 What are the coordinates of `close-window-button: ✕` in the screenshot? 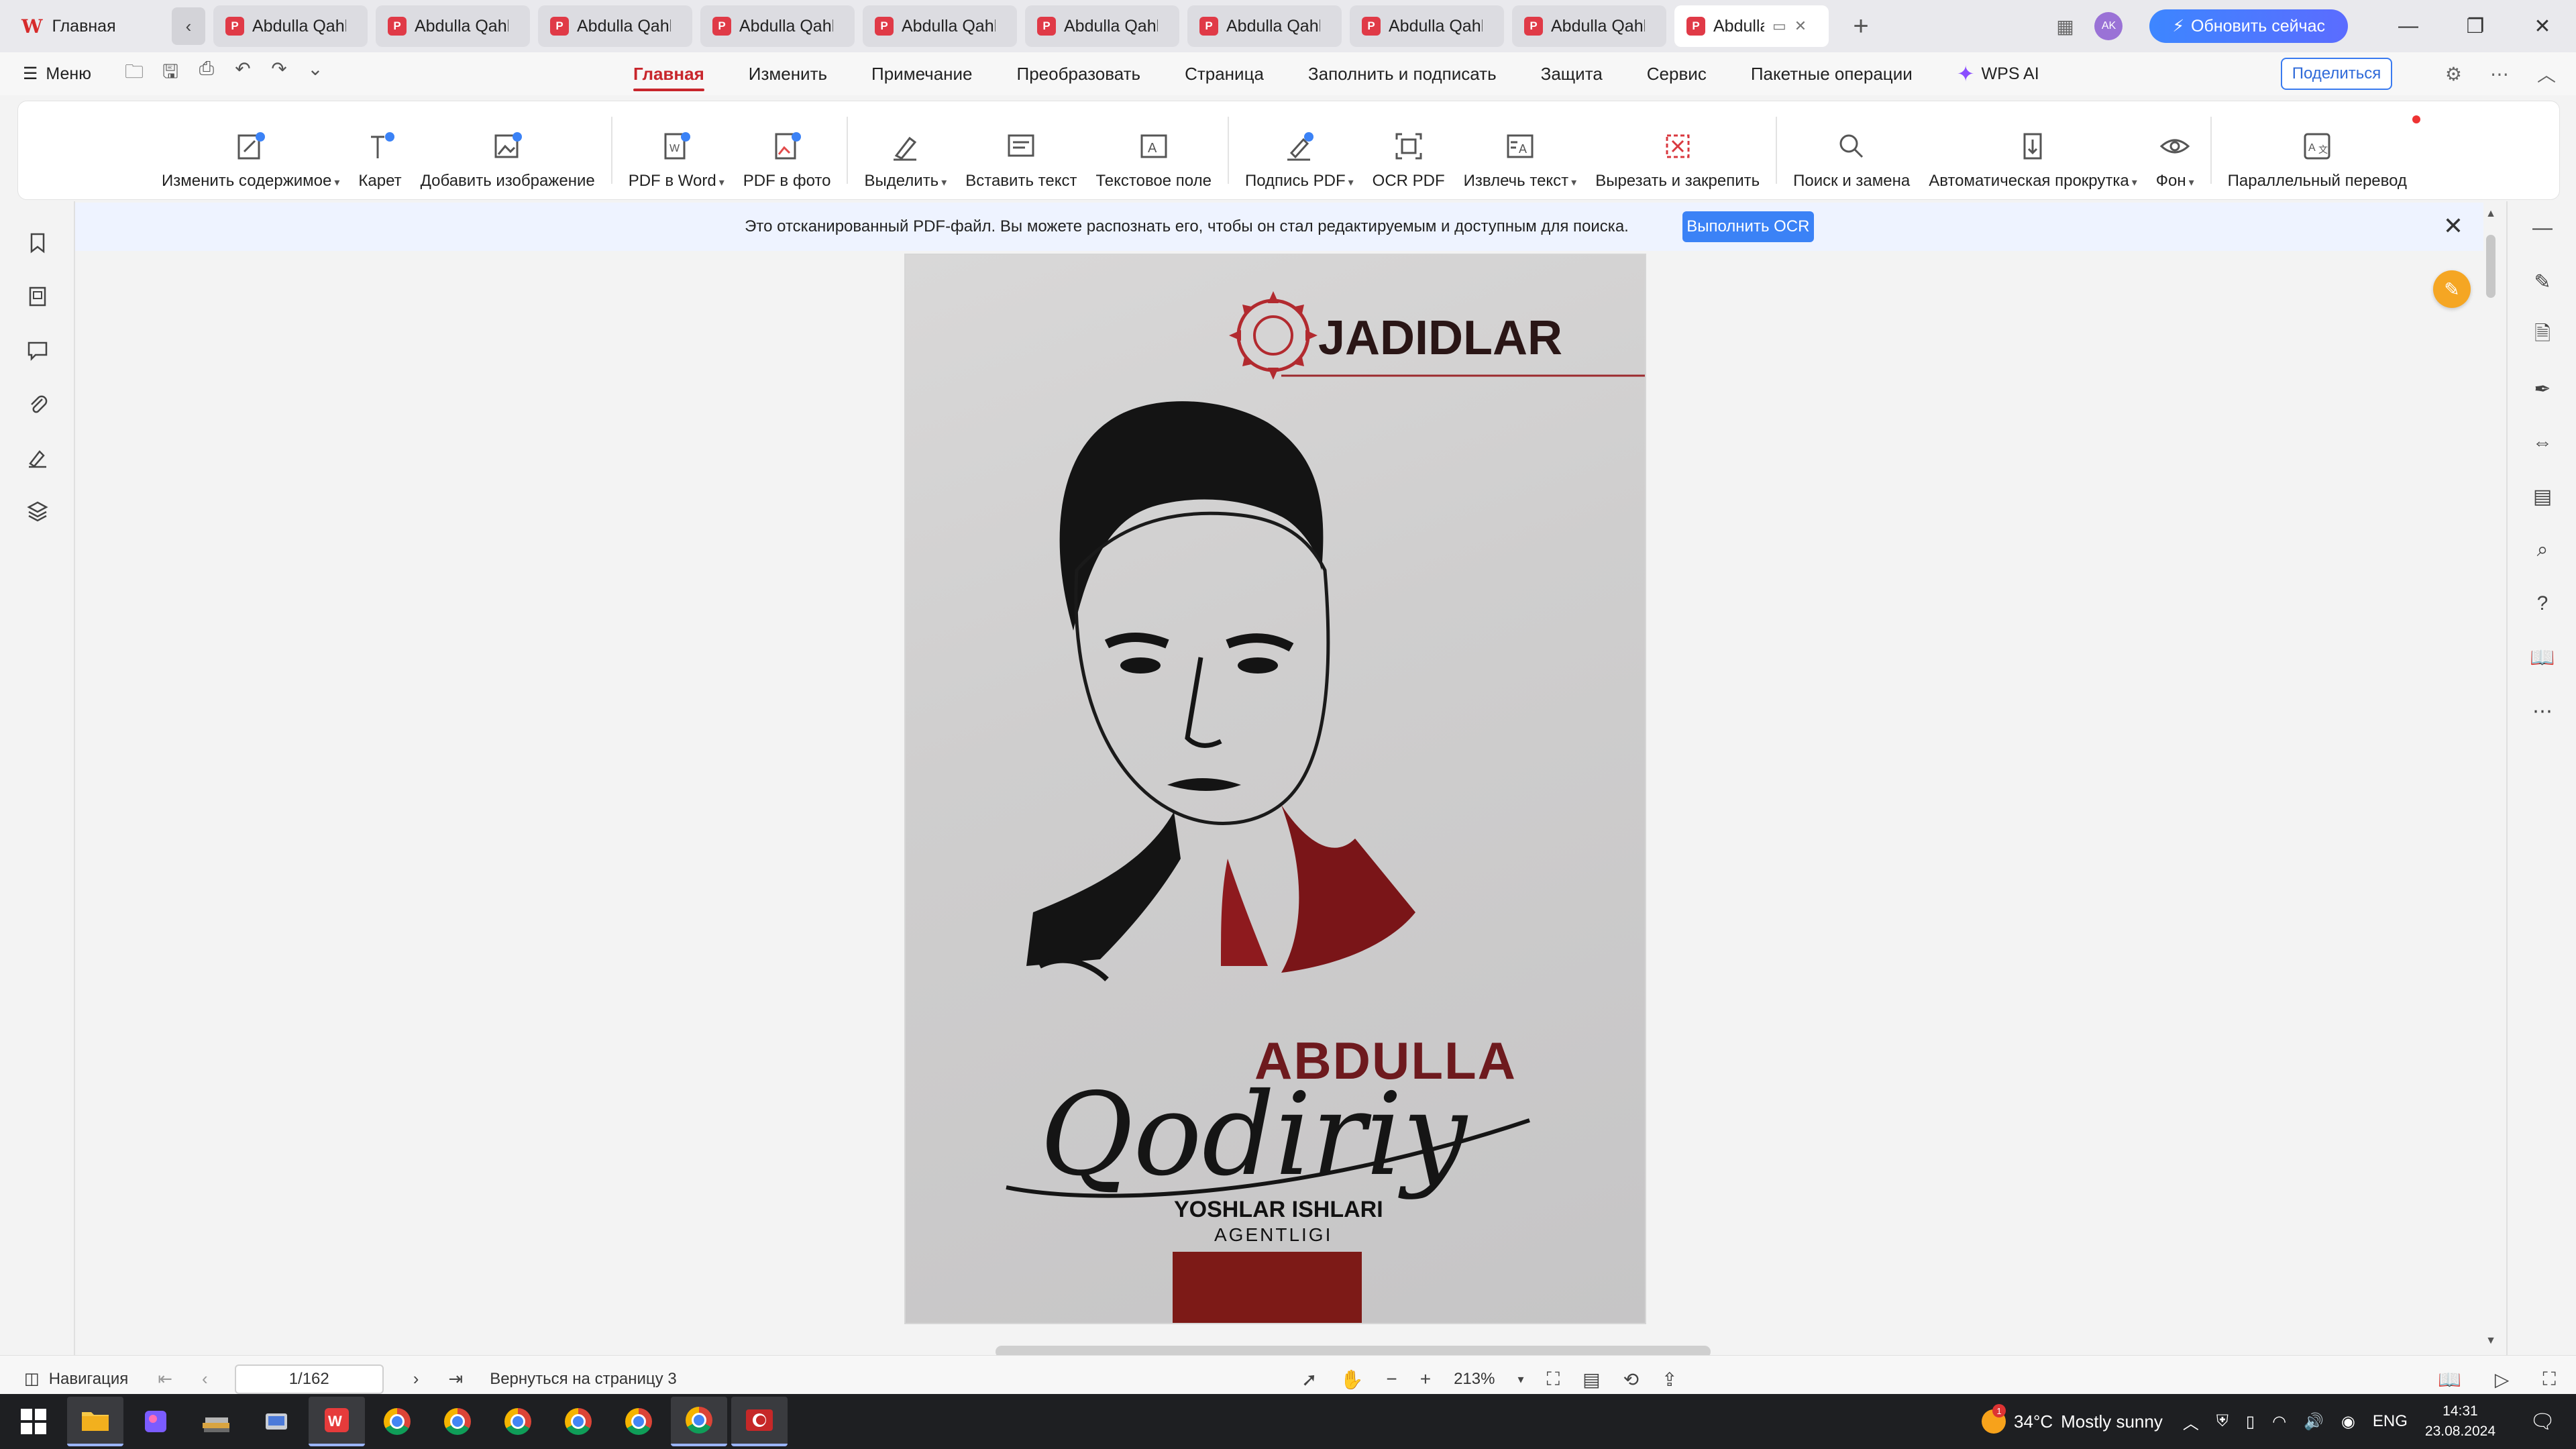 It's located at (2542, 26).